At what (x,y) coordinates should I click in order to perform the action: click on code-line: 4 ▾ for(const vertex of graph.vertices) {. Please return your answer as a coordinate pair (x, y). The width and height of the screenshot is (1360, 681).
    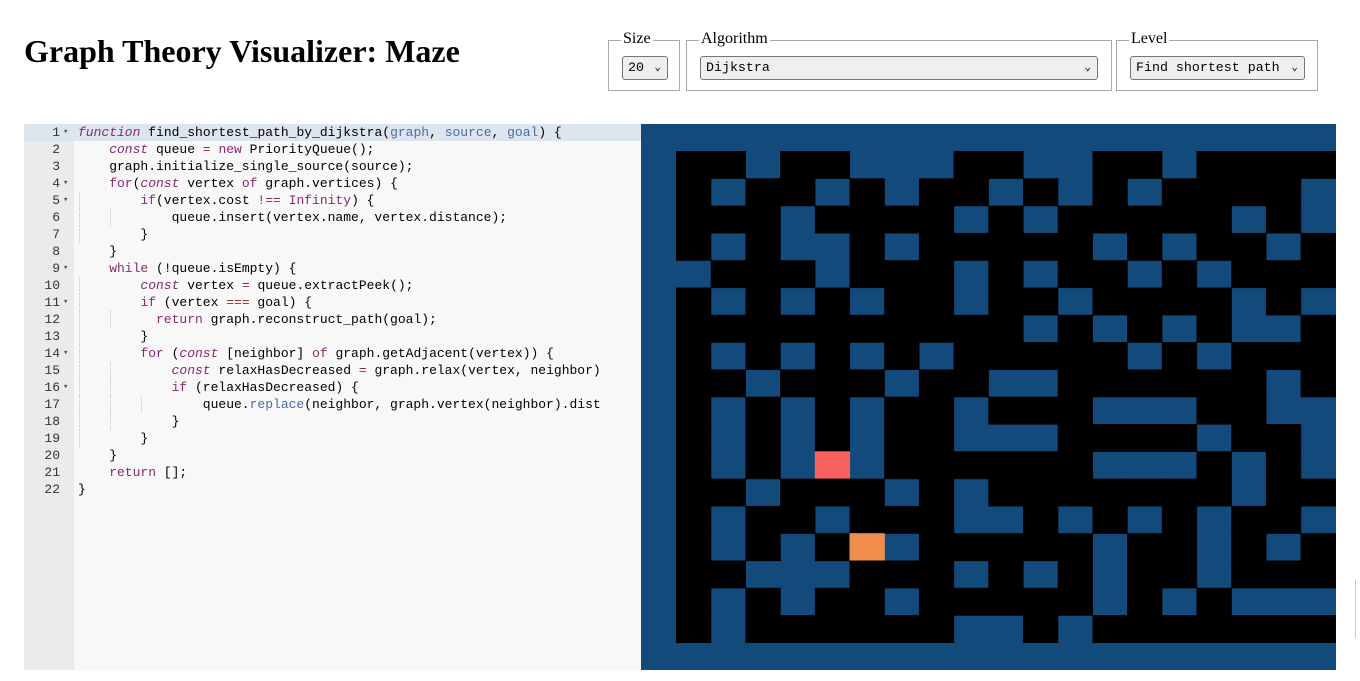
    Looking at the image, I should click on (332, 183).